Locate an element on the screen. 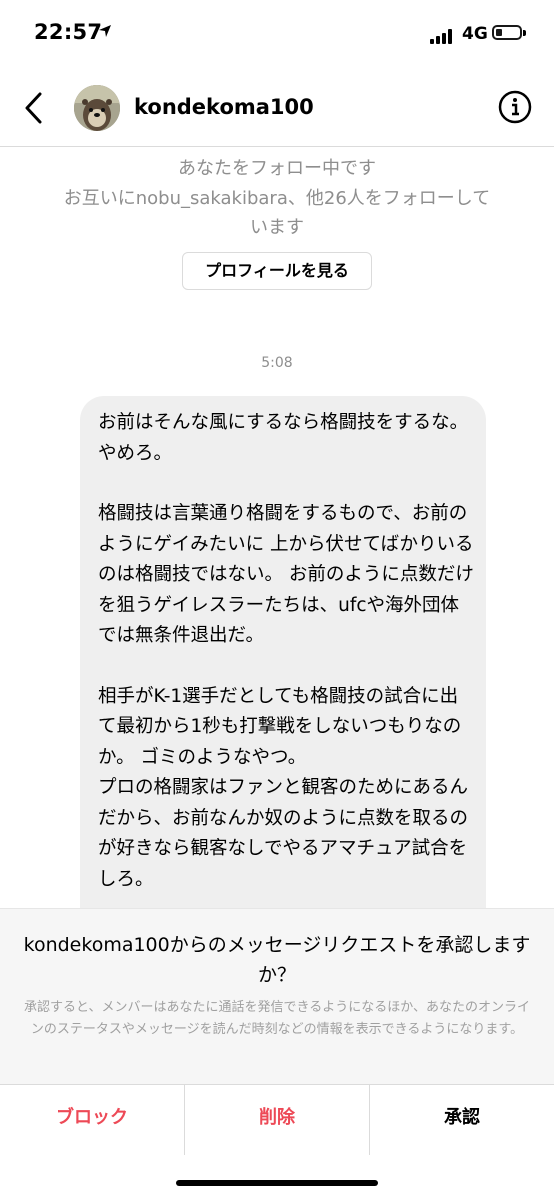 The image size is (554, 1200). network-type: 4G is located at coordinates (475, 34).